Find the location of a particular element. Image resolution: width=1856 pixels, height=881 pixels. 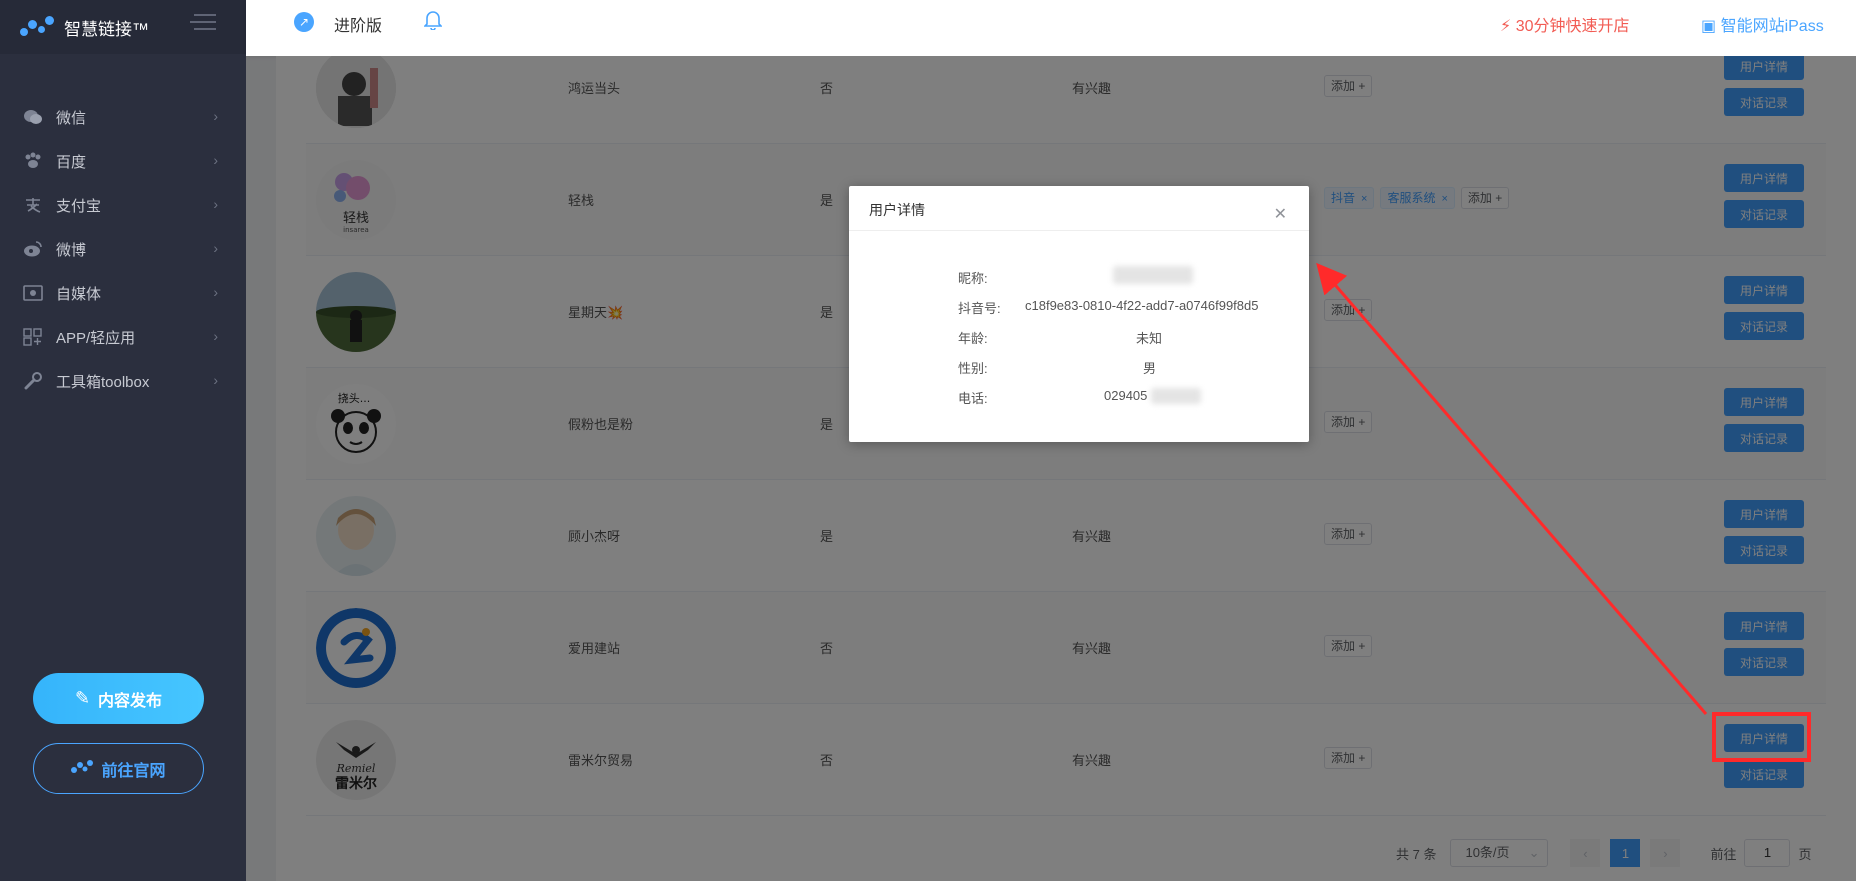

annotation-arrow is located at coordinates (1512, 488).